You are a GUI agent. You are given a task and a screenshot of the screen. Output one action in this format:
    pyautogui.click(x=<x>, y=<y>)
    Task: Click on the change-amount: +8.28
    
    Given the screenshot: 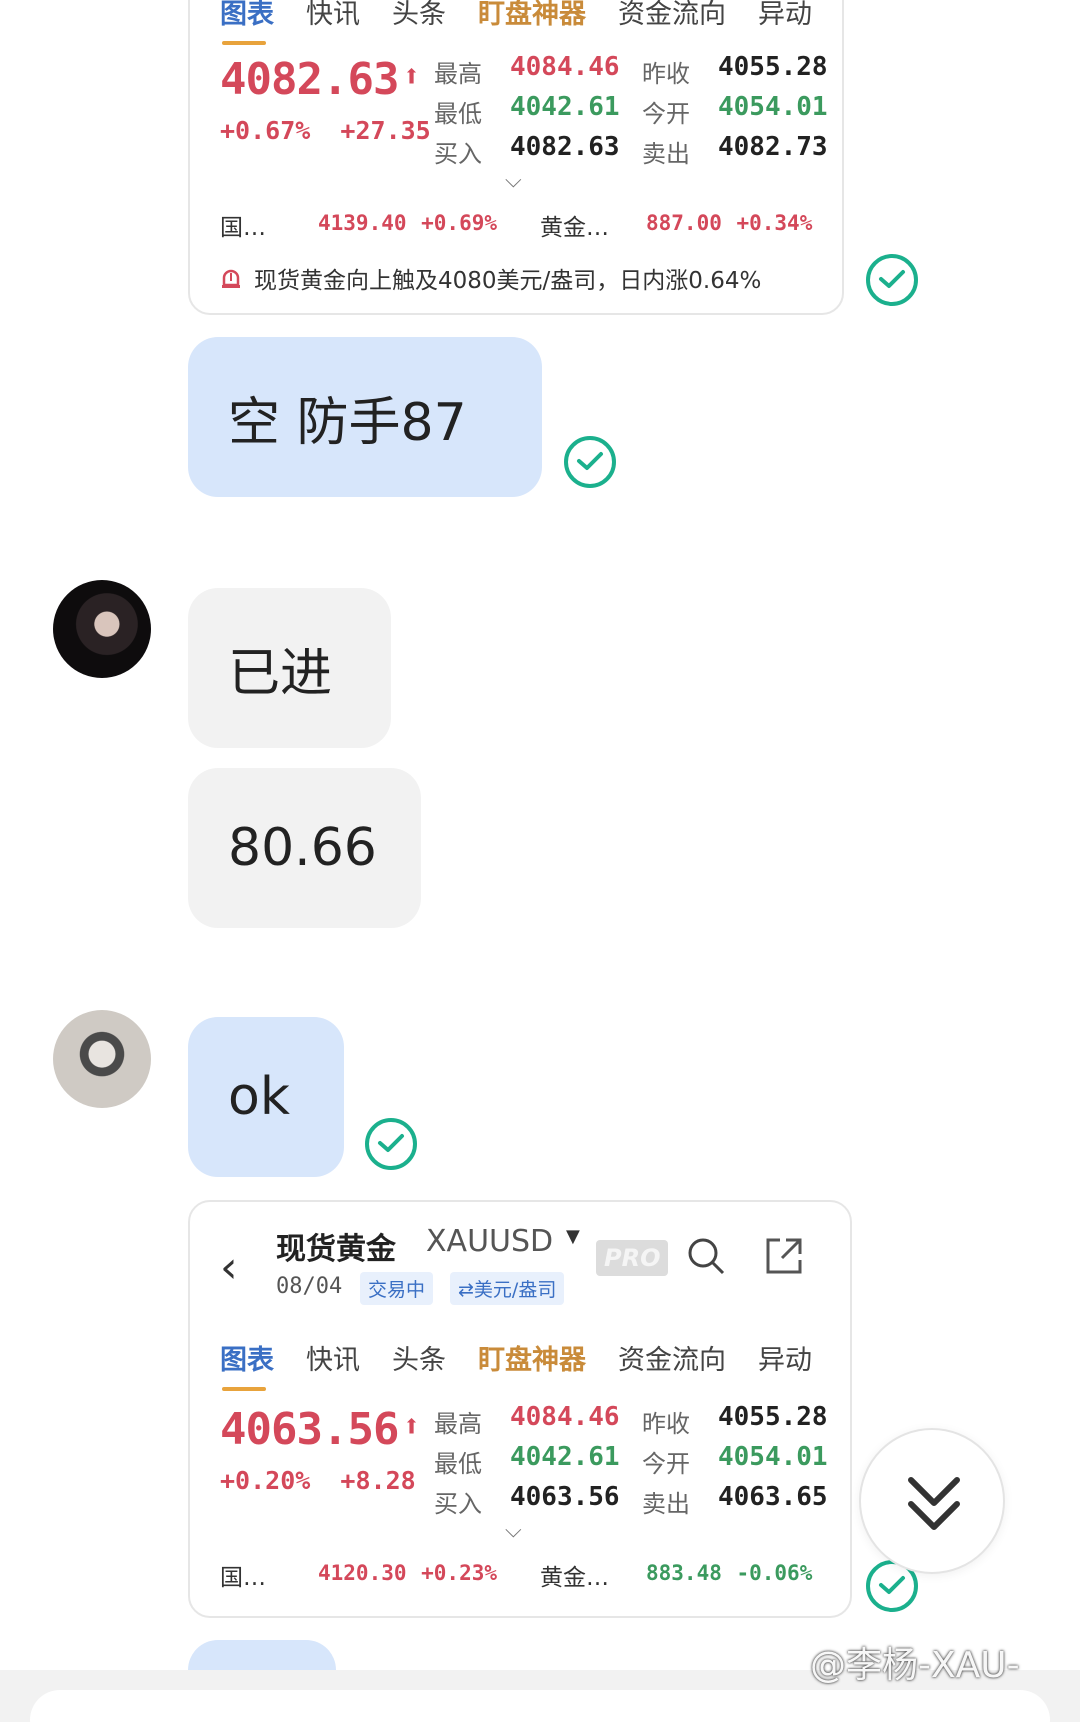 What is the action you would take?
    pyautogui.click(x=378, y=1480)
    